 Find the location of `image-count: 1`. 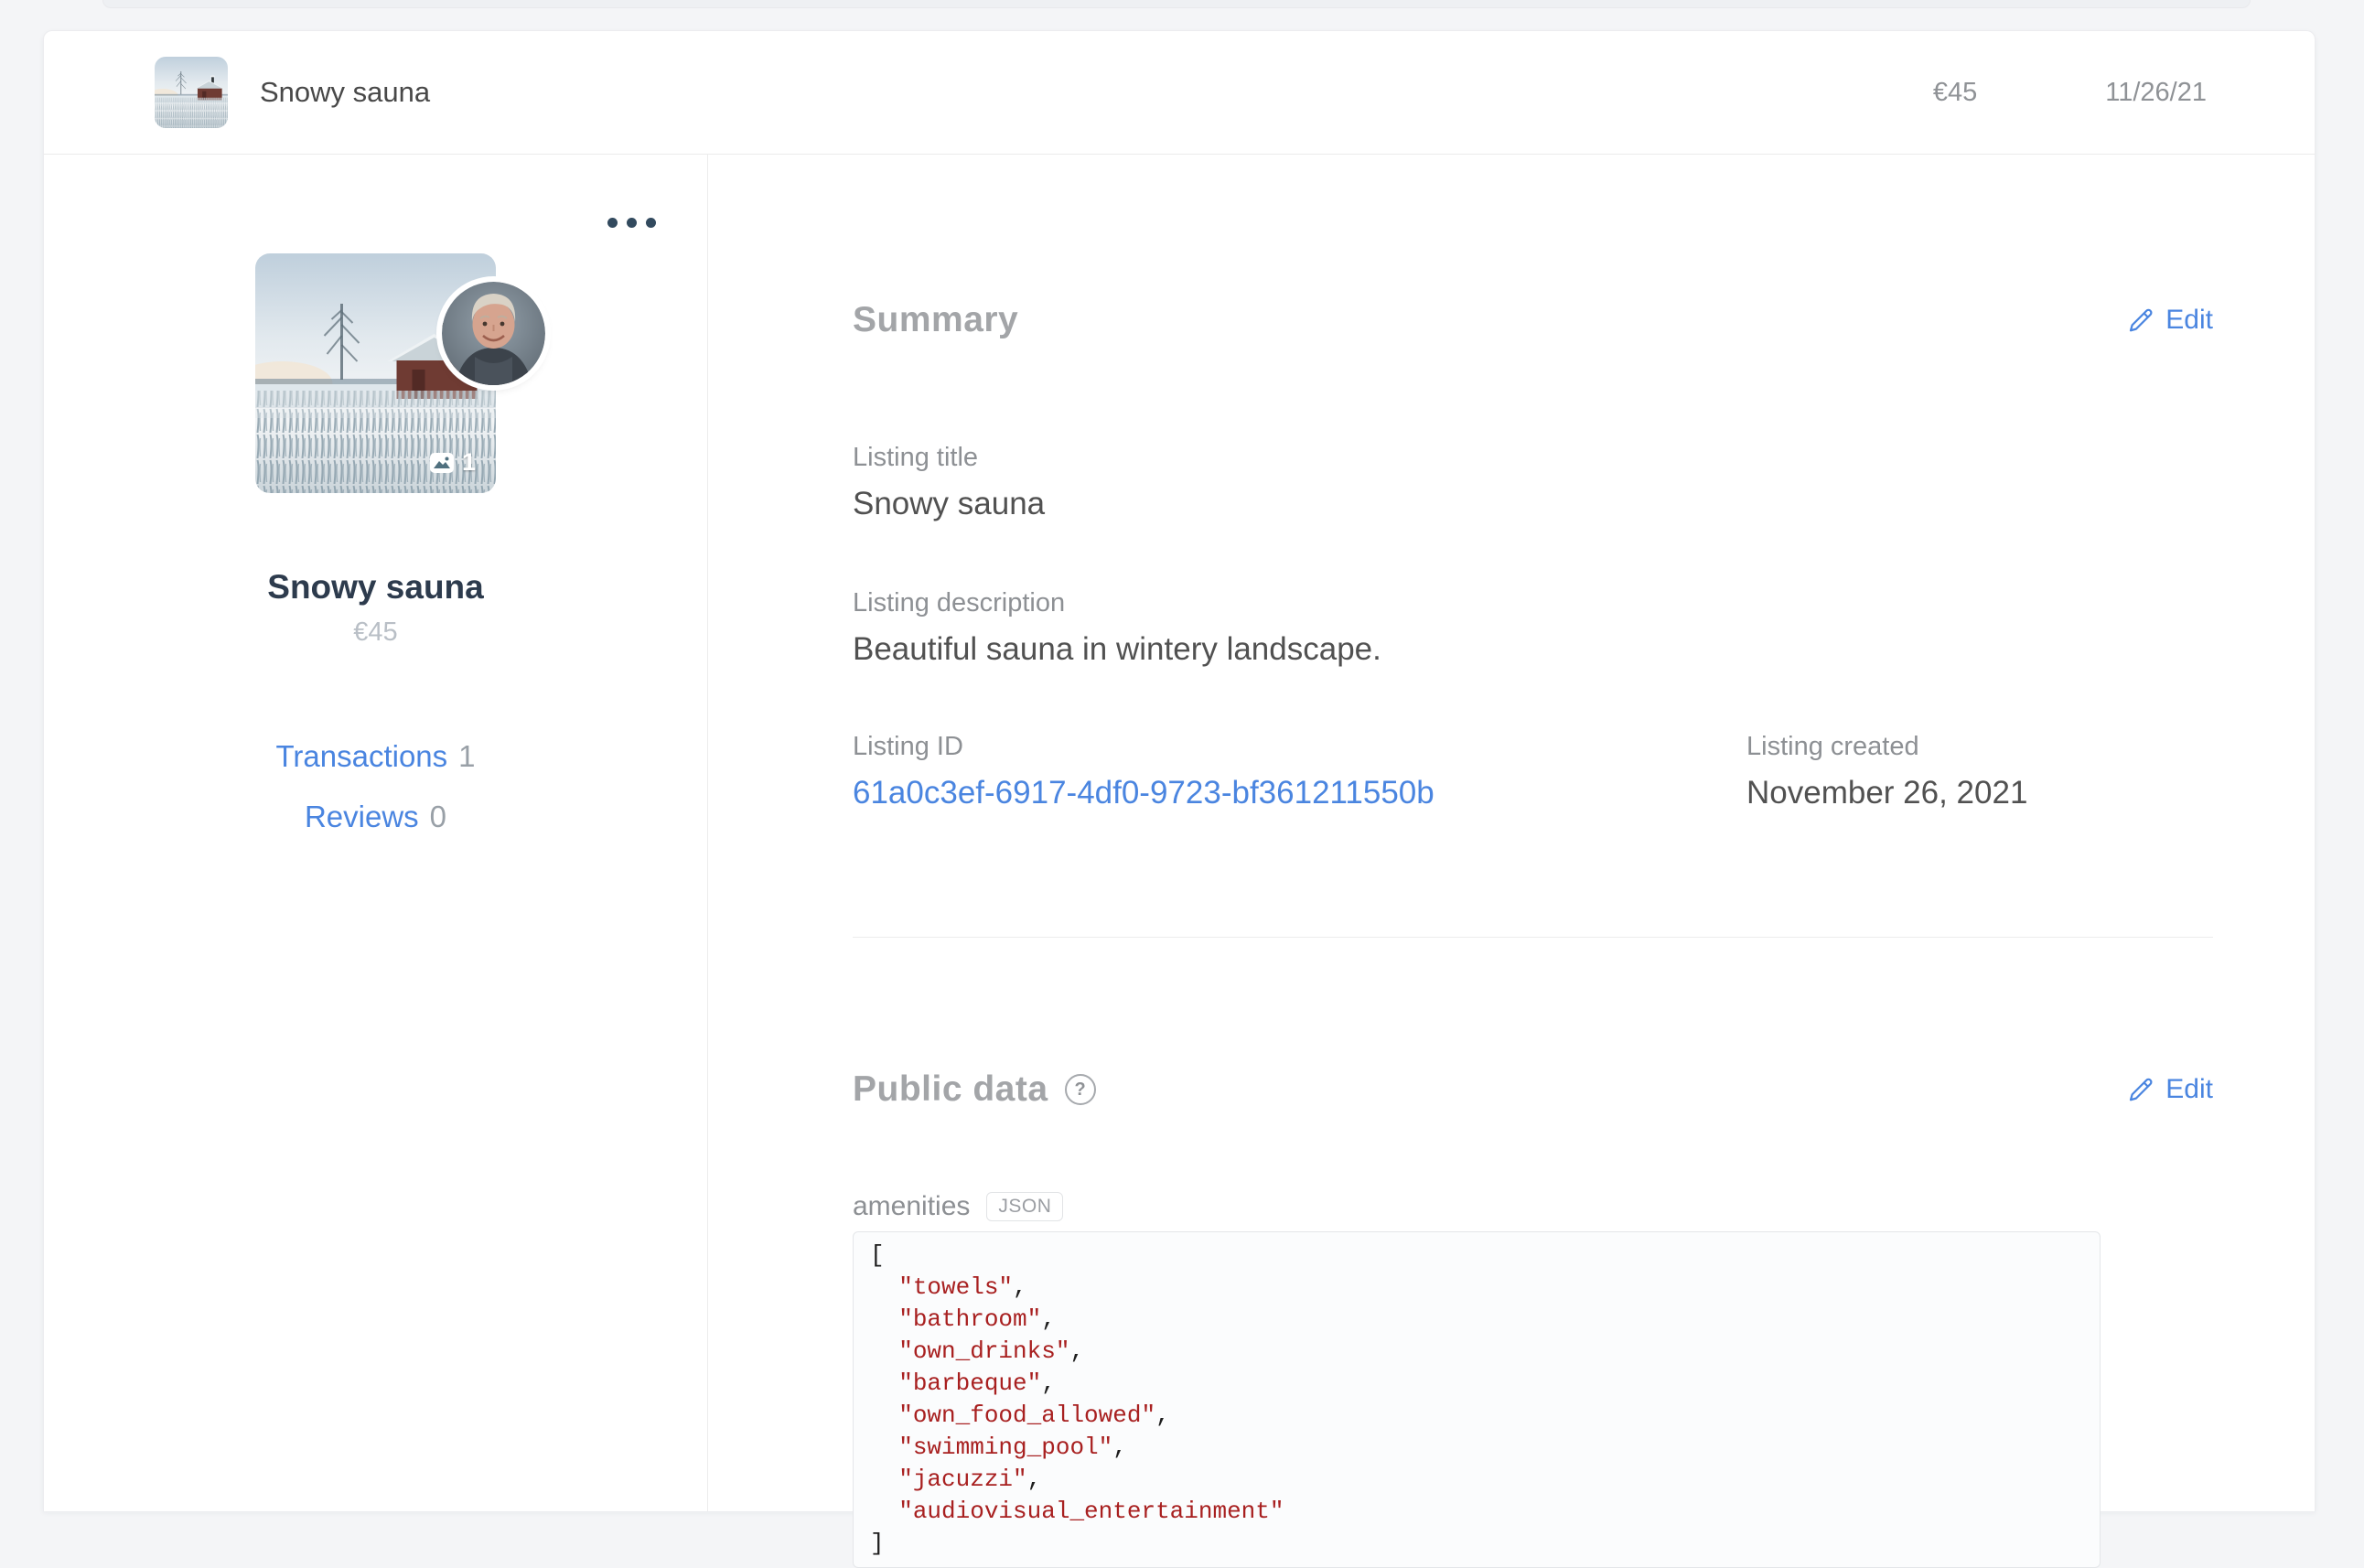

image-count: 1 is located at coordinates (468, 462).